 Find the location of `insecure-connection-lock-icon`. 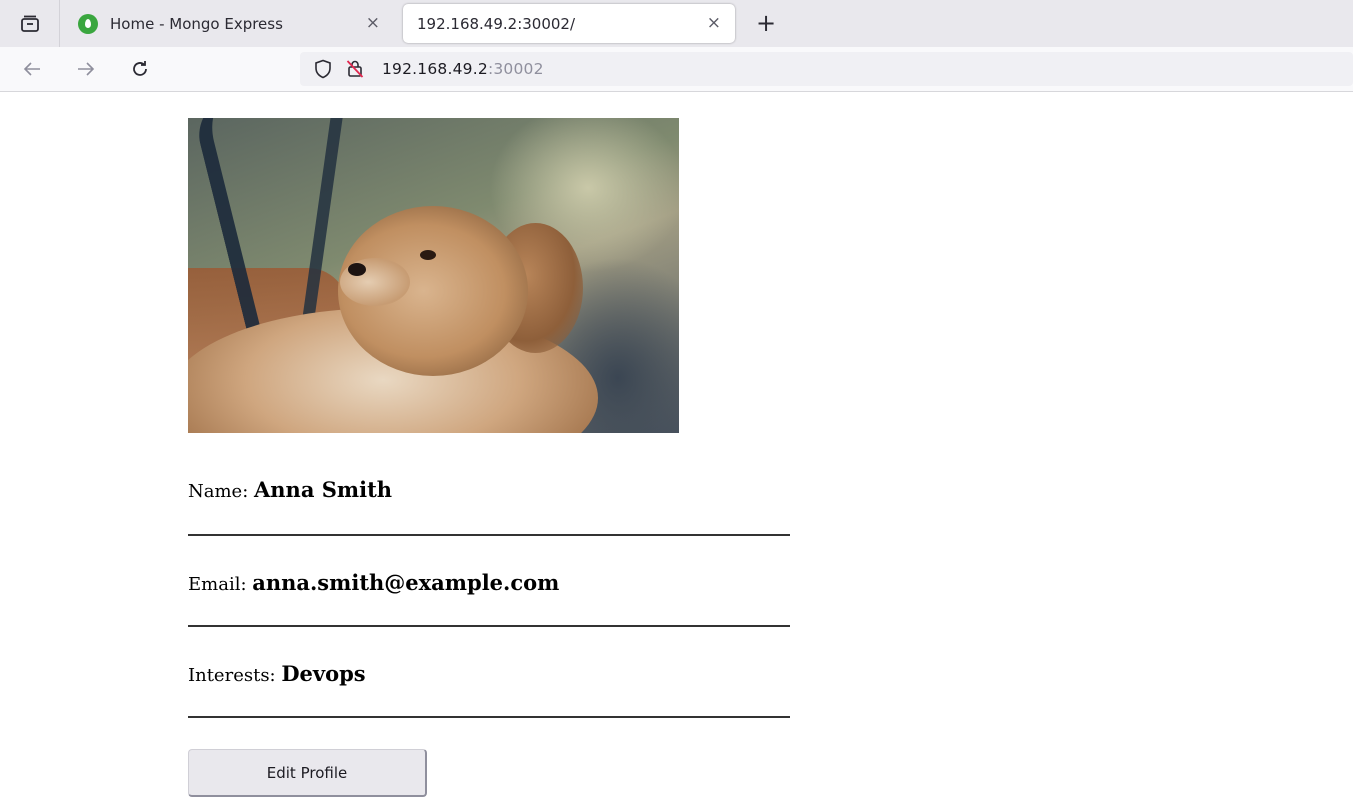

insecure-connection-lock-icon is located at coordinates (355, 69).